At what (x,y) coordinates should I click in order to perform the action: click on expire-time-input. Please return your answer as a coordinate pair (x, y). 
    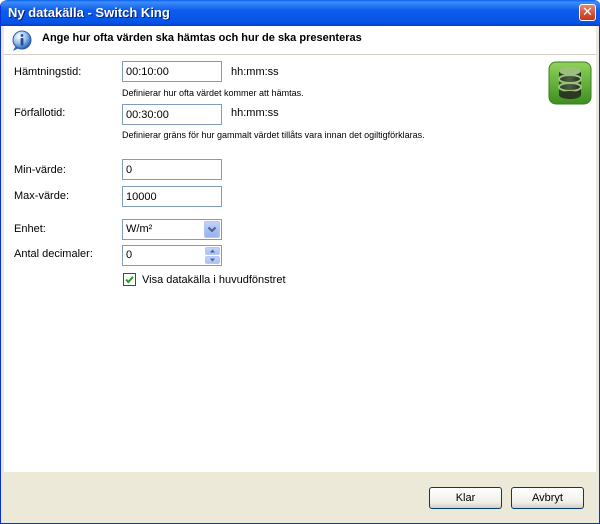
    Looking at the image, I should click on (172, 114).